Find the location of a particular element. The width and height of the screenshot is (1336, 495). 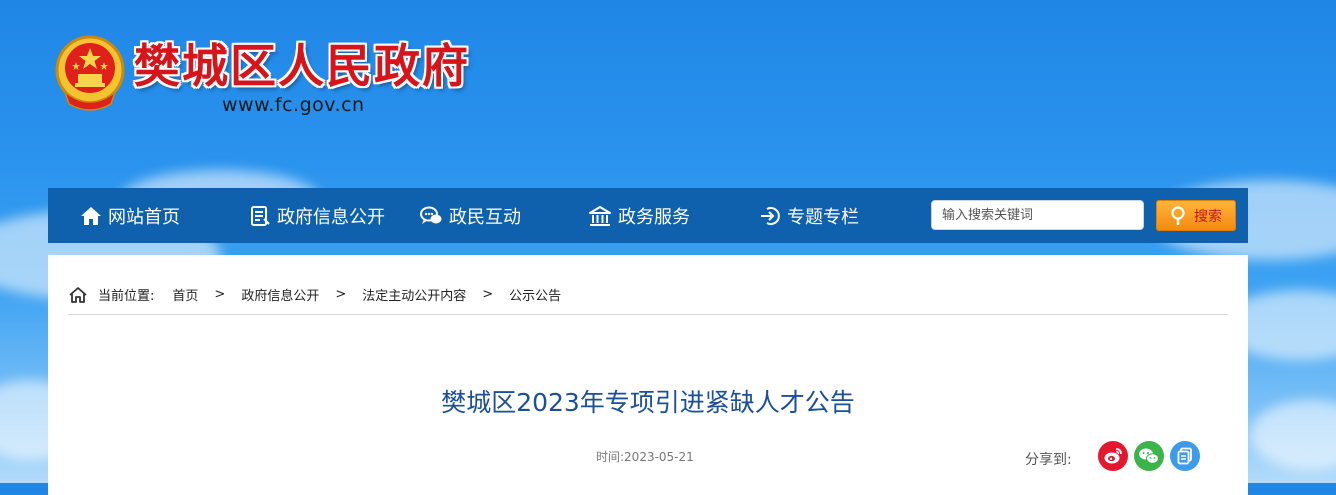

nav-item-gov-info: 政府信息公开 is located at coordinates (317, 215).